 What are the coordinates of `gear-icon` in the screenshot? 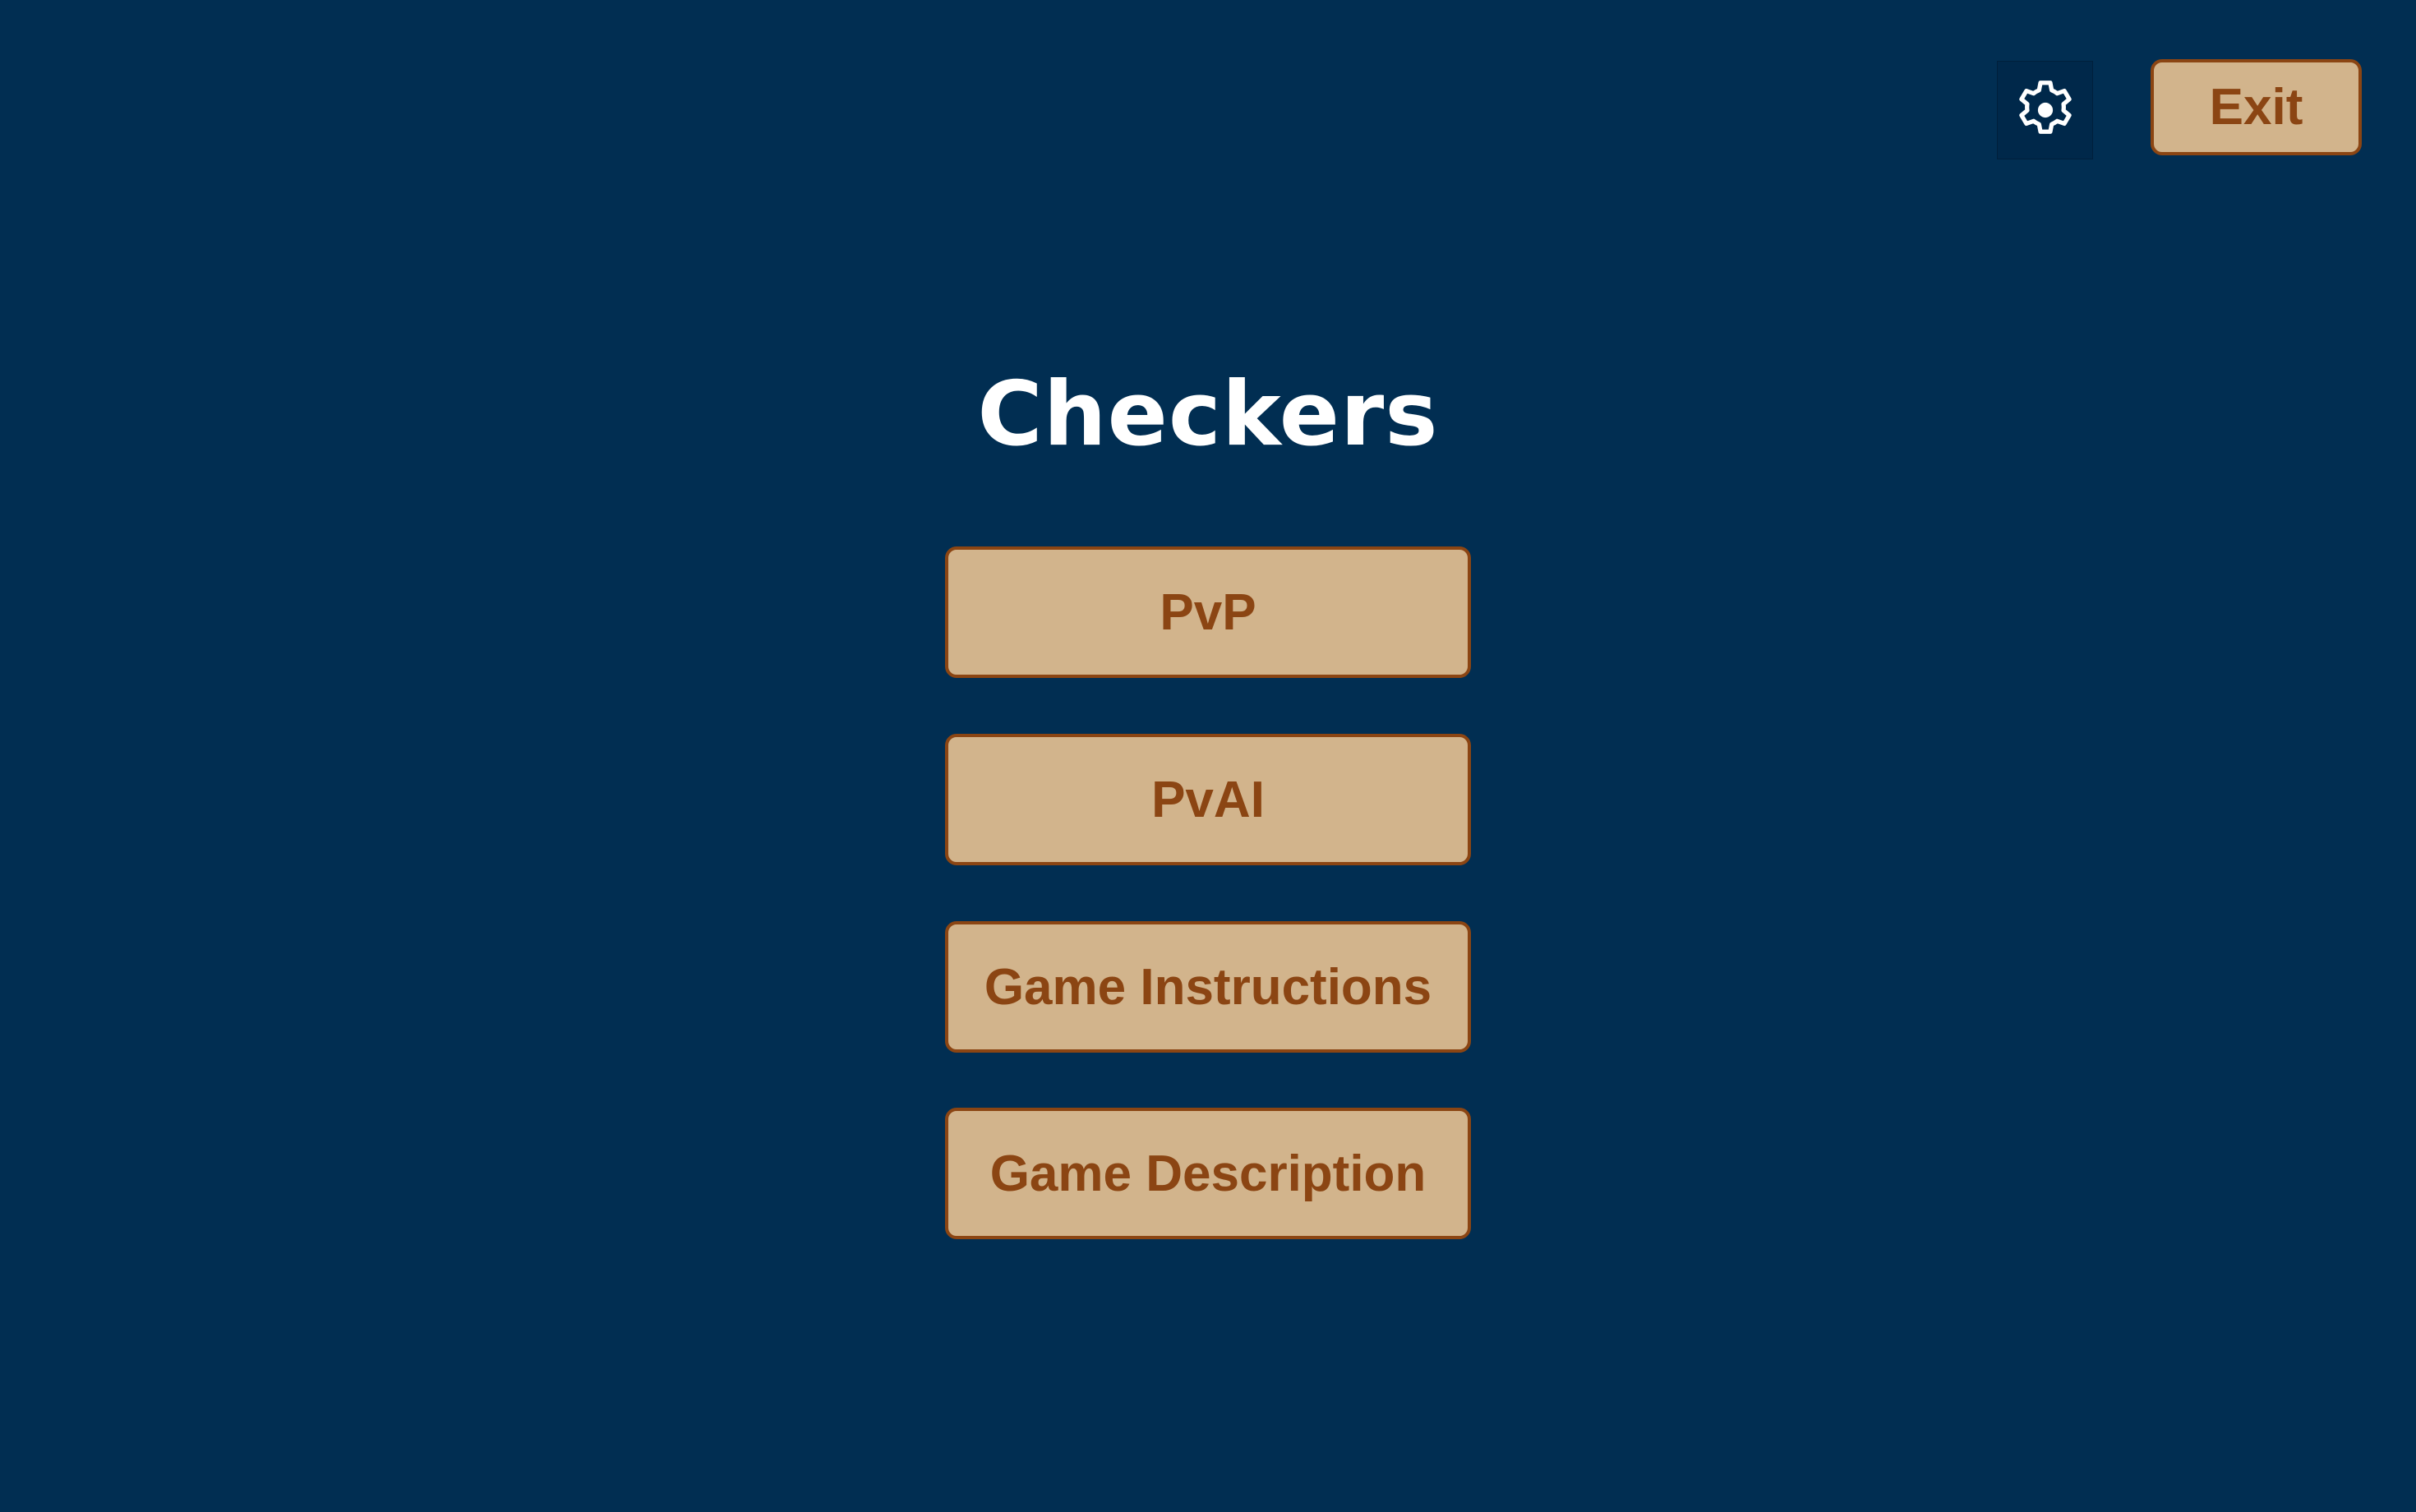 It's located at (2045, 107).